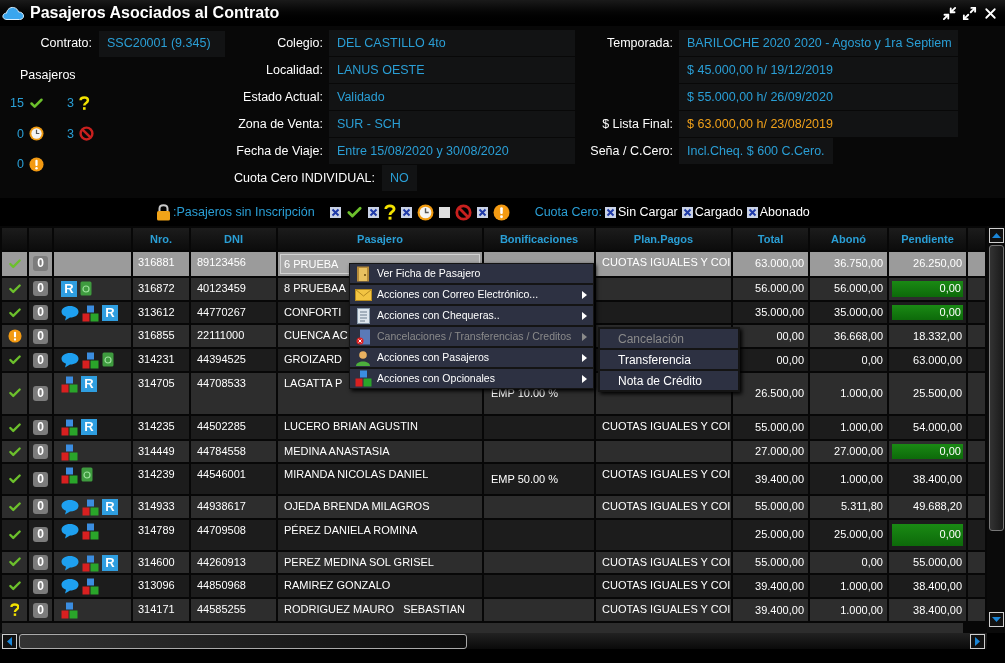  Describe the element at coordinates (303, 178) in the screenshot. I see `field-label: Cuota Cero INDIVIDUAL:` at that location.